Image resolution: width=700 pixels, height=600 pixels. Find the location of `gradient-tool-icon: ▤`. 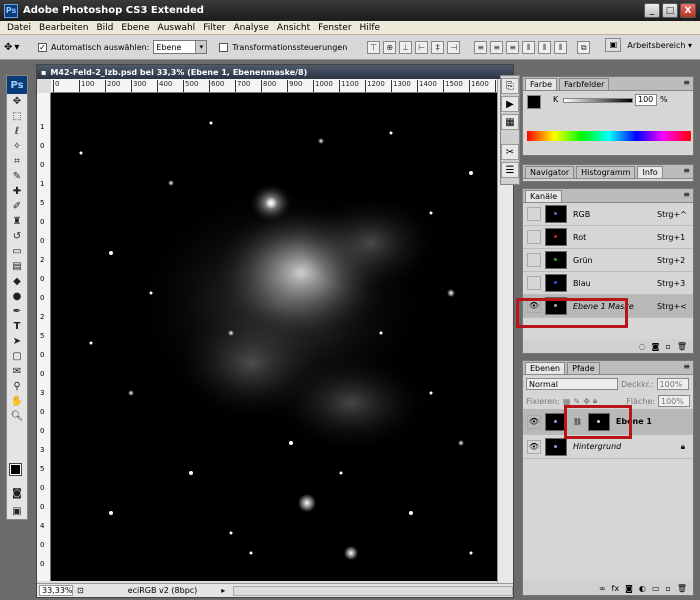

gradient-tool-icon: ▤ is located at coordinates (17, 266).